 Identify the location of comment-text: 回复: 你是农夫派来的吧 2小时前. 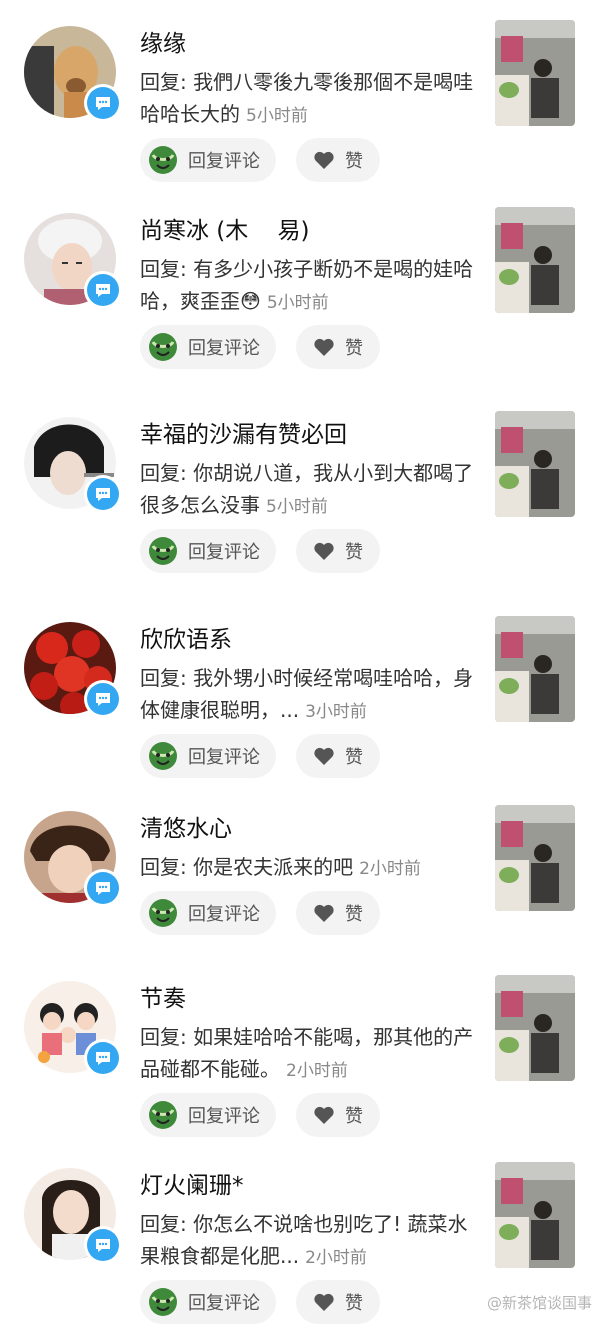
(307, 868).